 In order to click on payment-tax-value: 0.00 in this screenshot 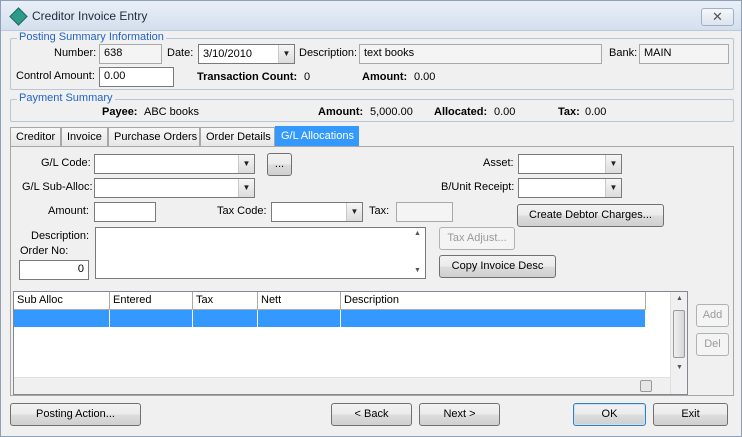, I will do `click(596, 112)`.